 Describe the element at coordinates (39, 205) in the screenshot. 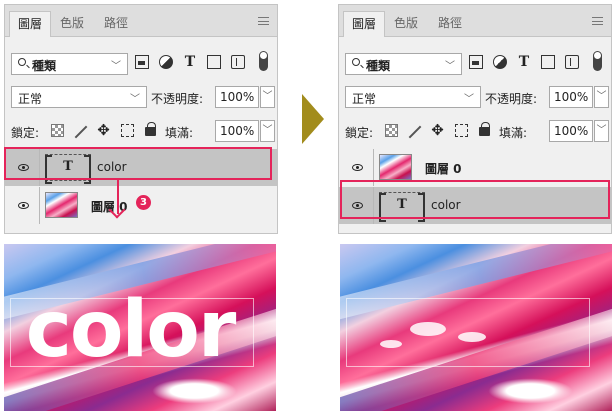

I see `row-divider` at that location.